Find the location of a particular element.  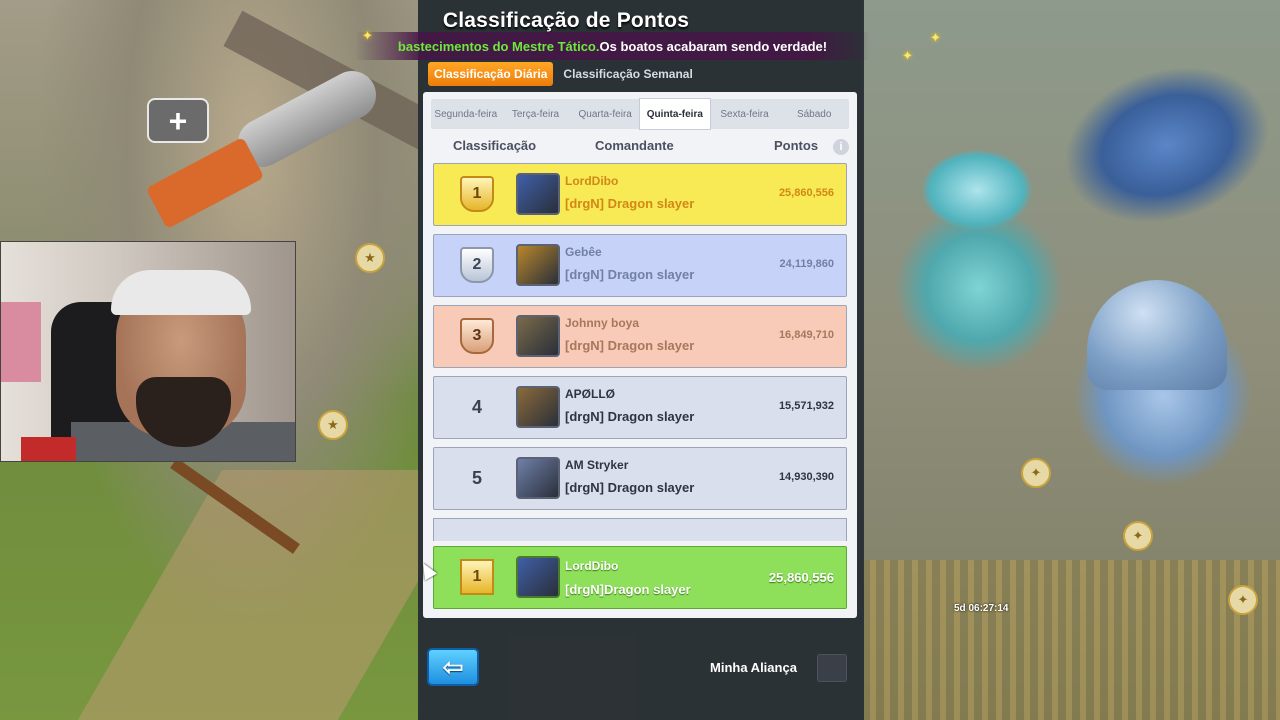

plus-icon: + is located at coordinates (178, 120).